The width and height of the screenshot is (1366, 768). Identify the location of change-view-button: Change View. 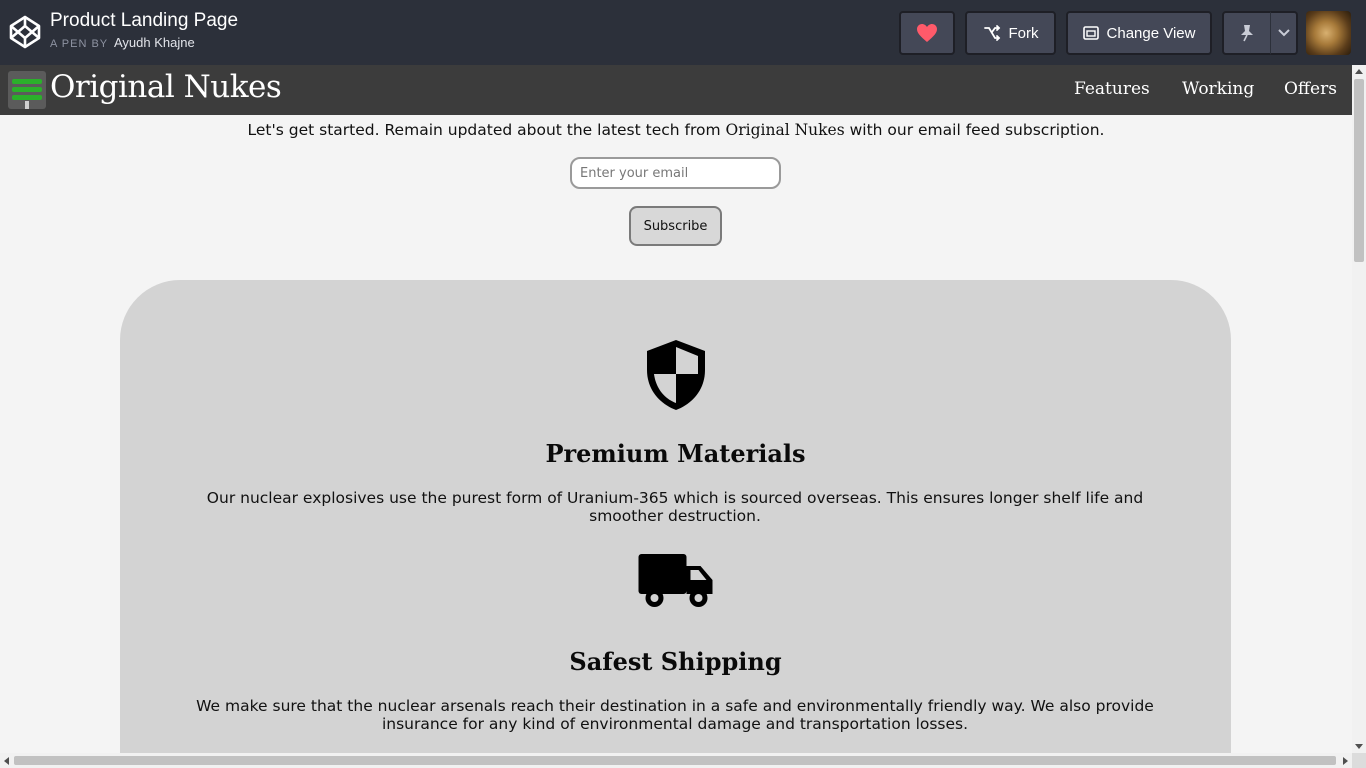
(1139, 33).